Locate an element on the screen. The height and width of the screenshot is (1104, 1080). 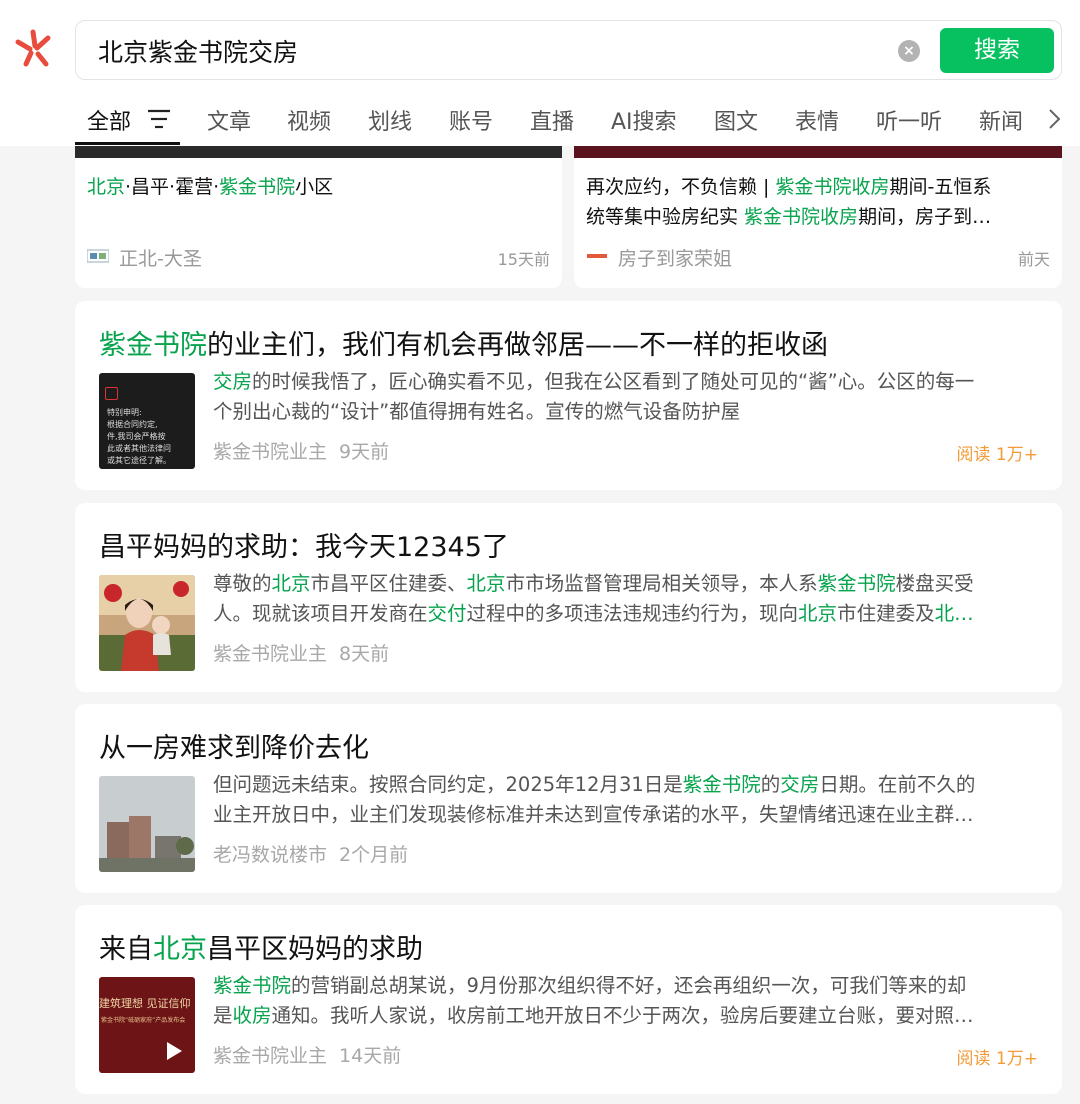
publish-time: 8天前 is located at coordinates (364, 654).